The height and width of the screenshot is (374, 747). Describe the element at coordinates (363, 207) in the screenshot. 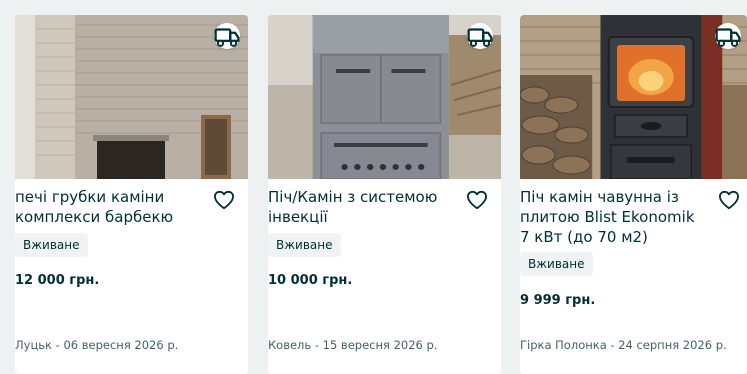

I see `listing-title: Піч/Камін з системою інвекції` at that location.